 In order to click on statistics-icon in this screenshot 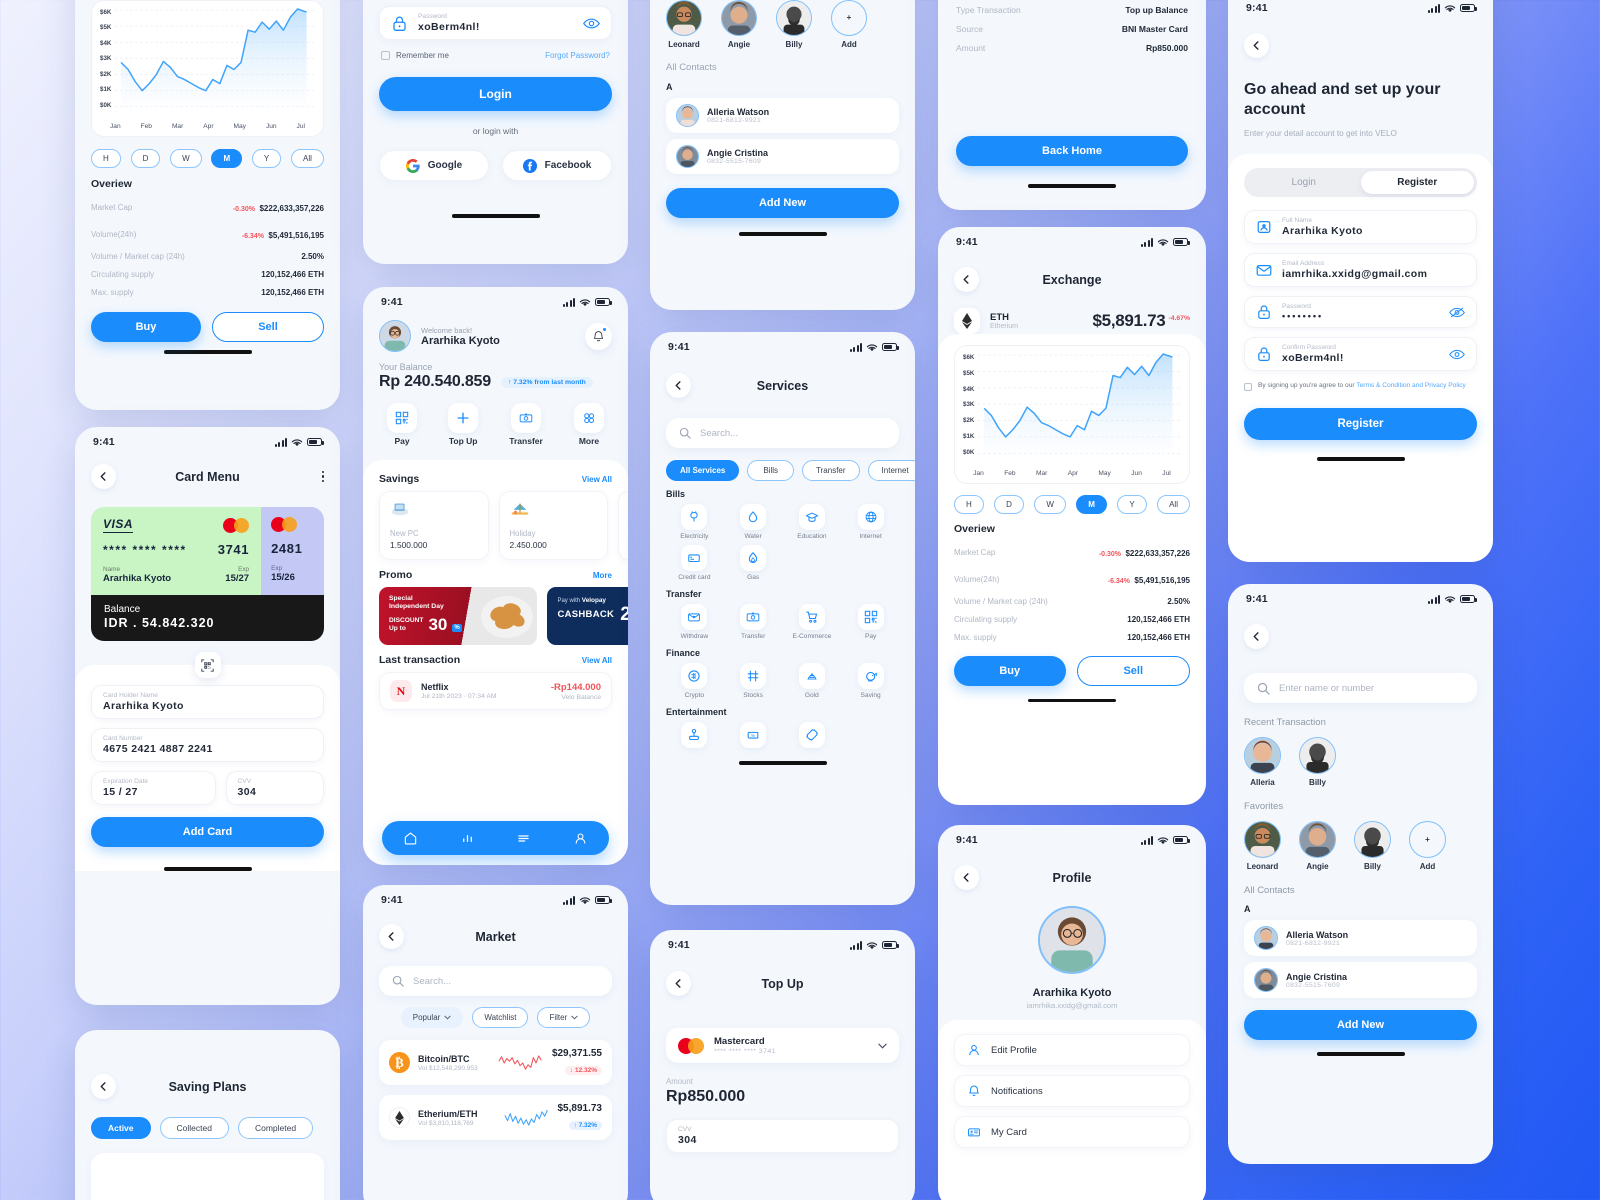, I will do `click(467, 838)`.